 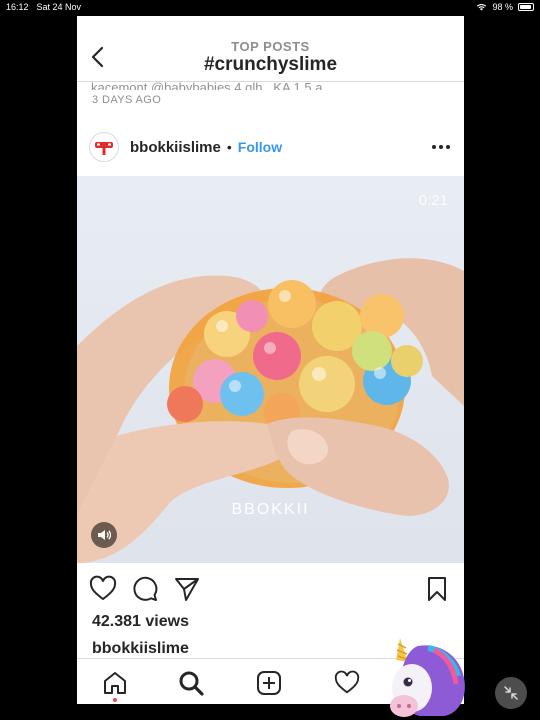 What do you see at coordinates (270, 509) in the screenshot?
I see `video-watermark: BBOKKII` at bounding box center [270, 509].